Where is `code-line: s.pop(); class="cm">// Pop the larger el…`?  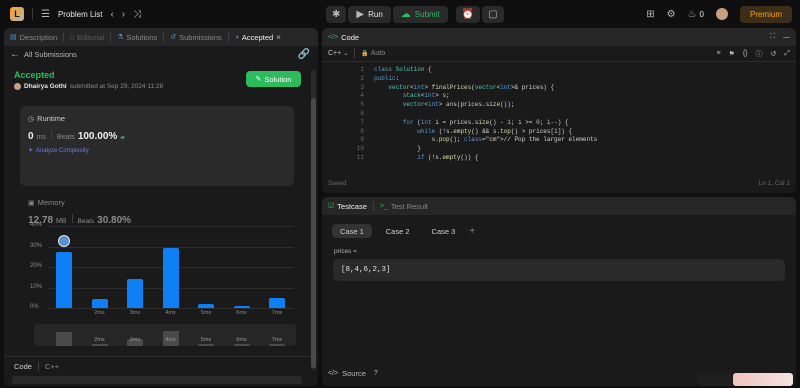
code-line: s.pop(); class="cm">// Pop the larger el… is located at coordinates (486, 140).